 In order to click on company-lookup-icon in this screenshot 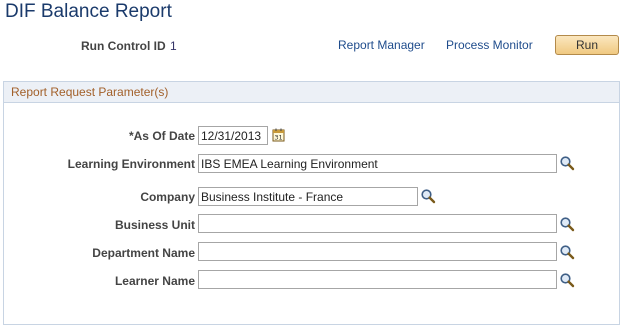, I will do `click(428, 196)`.